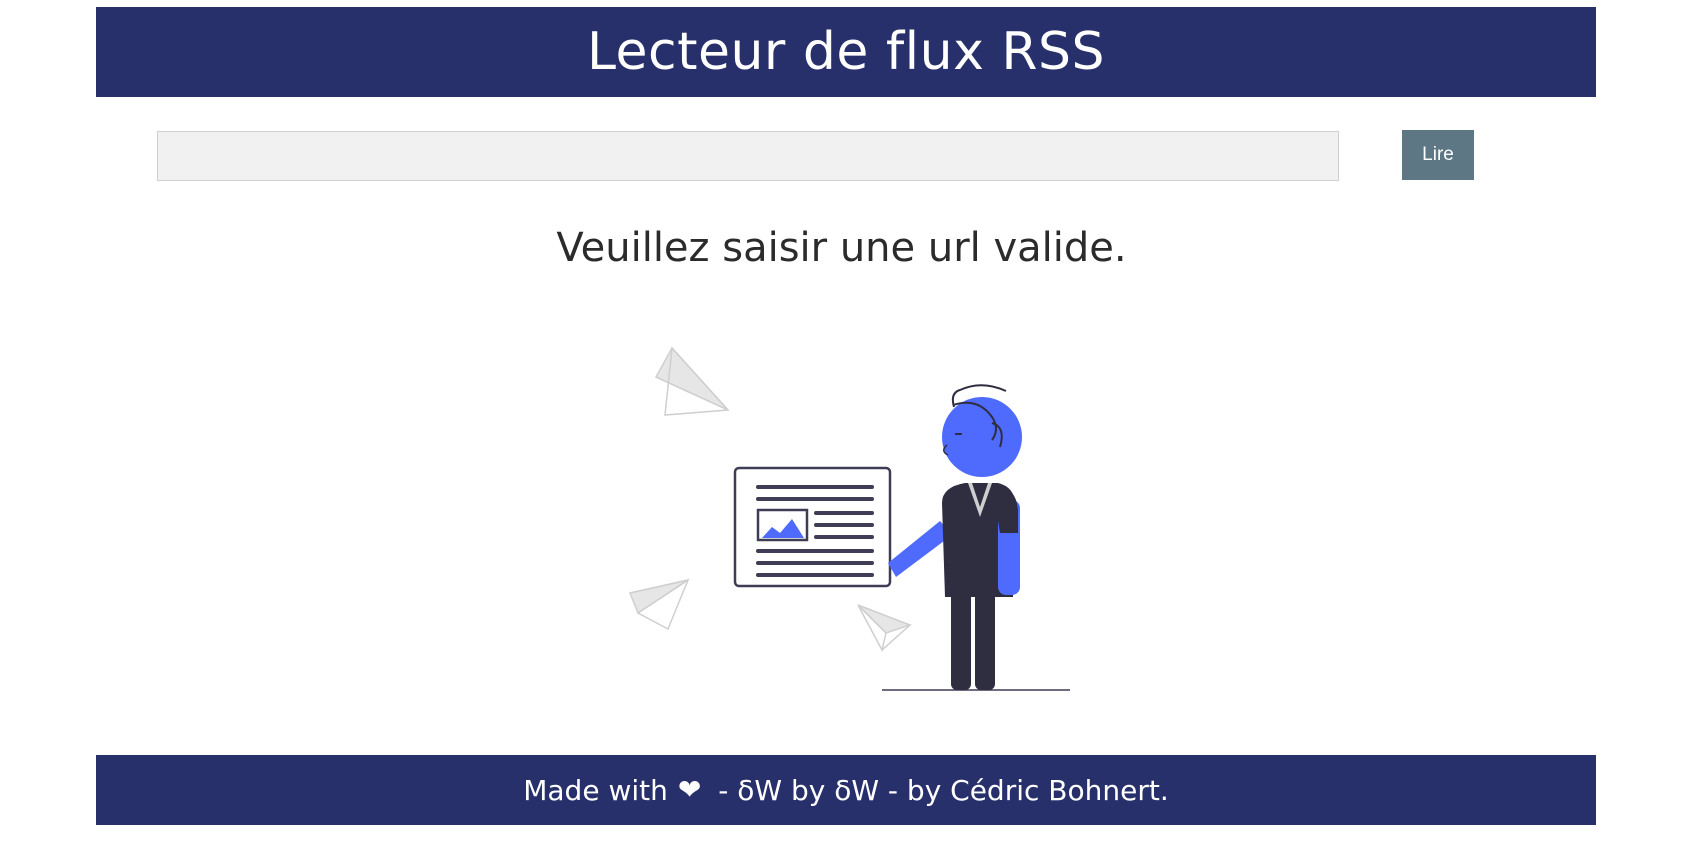 The height and width of the screenshot is (843, 1683). I want to click on page-title: Lecteur de flux RSS, so click(846, 52).